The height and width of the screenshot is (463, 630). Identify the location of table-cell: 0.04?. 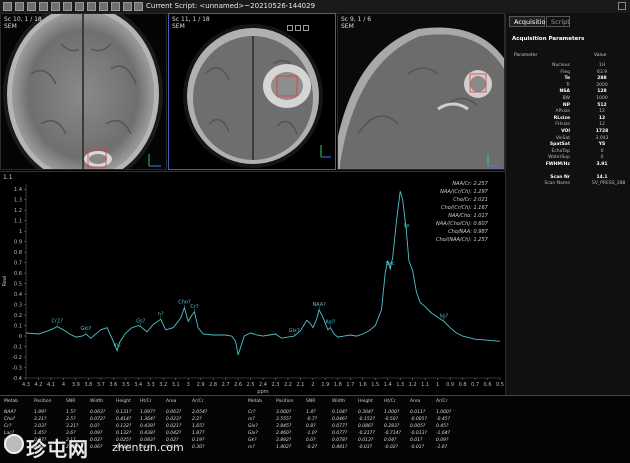
(390, 440).